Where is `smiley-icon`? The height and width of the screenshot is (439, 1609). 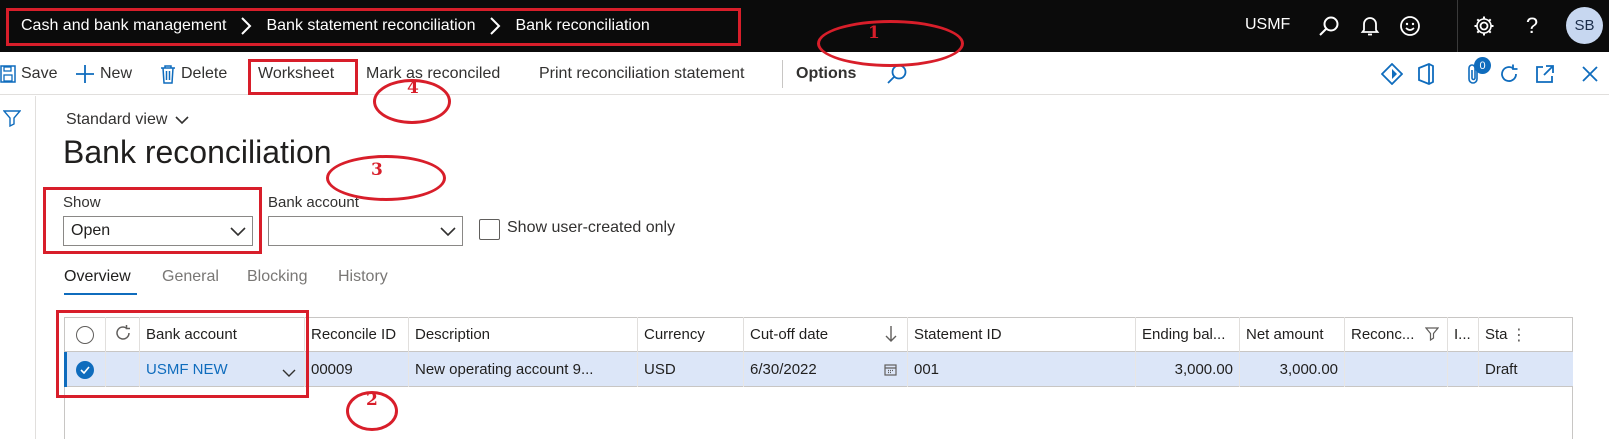 smiley-icon is located at coordinates (1410, 26).